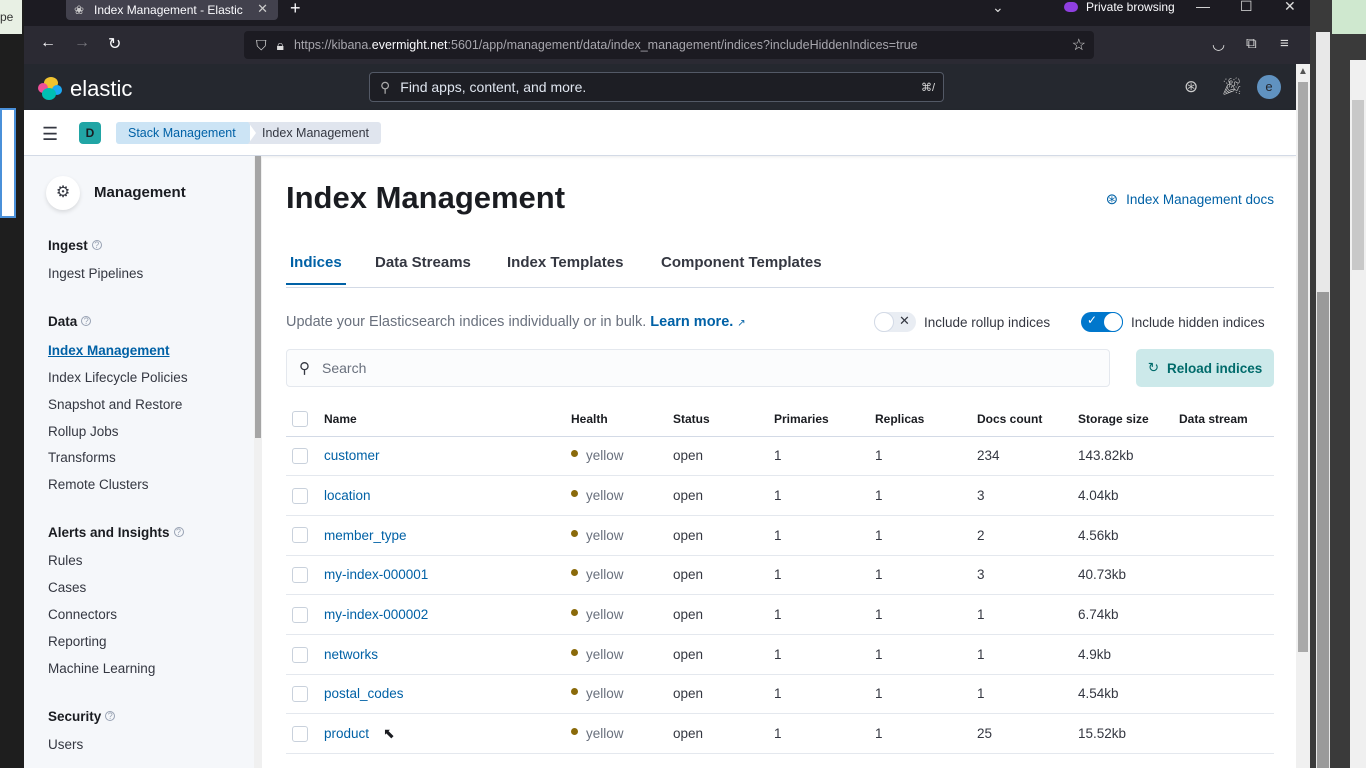  What do you see at coordinates (1173, 322) in the screenshot?
I see `include-hidden-toggle: ✓ Include hidden indices` at bounding box center [1173, 322].